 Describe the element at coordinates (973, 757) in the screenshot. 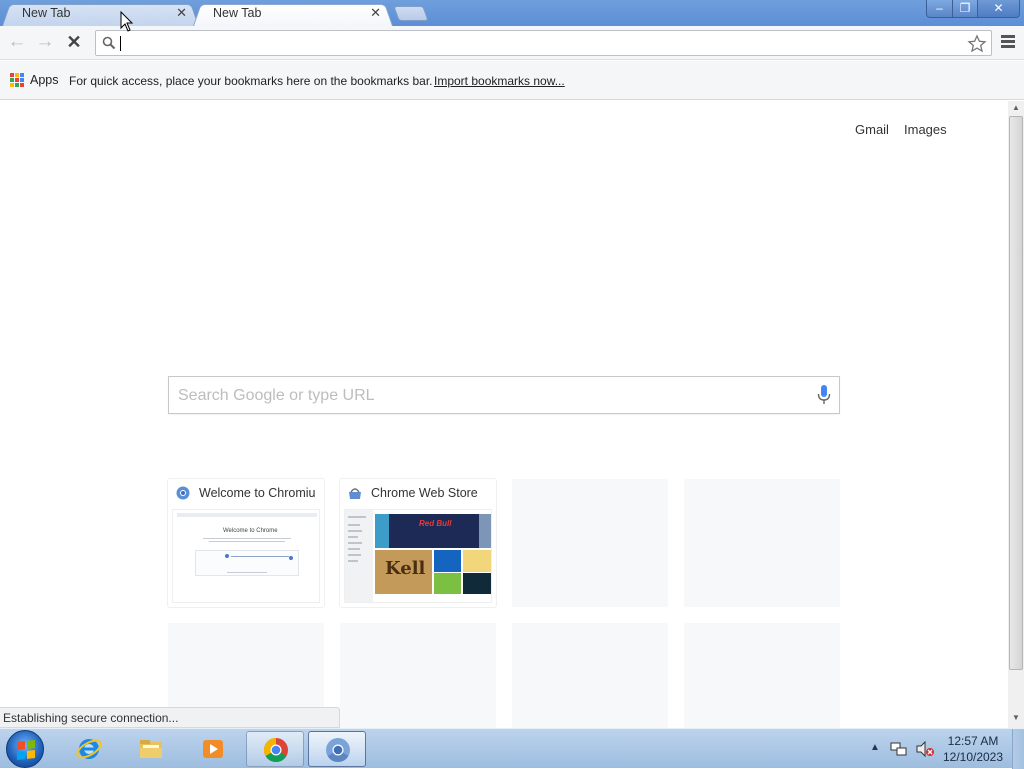

I see `clock-date: 12/10/2023` at that location.